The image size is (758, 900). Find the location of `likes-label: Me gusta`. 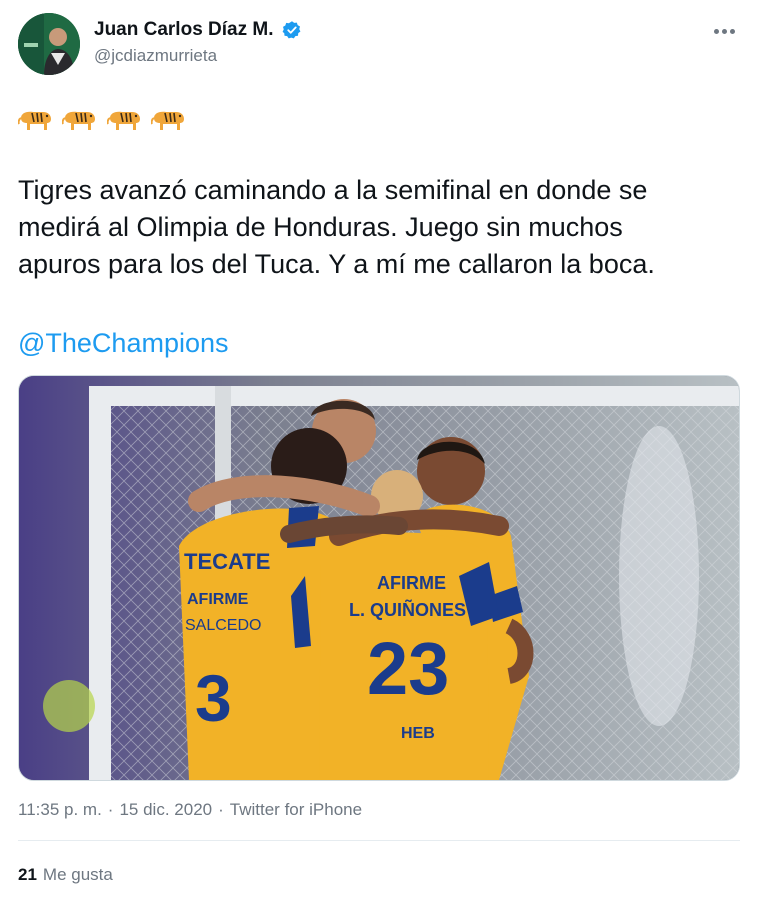

likes-label: Me gusta is located at coordinates (77, 874).